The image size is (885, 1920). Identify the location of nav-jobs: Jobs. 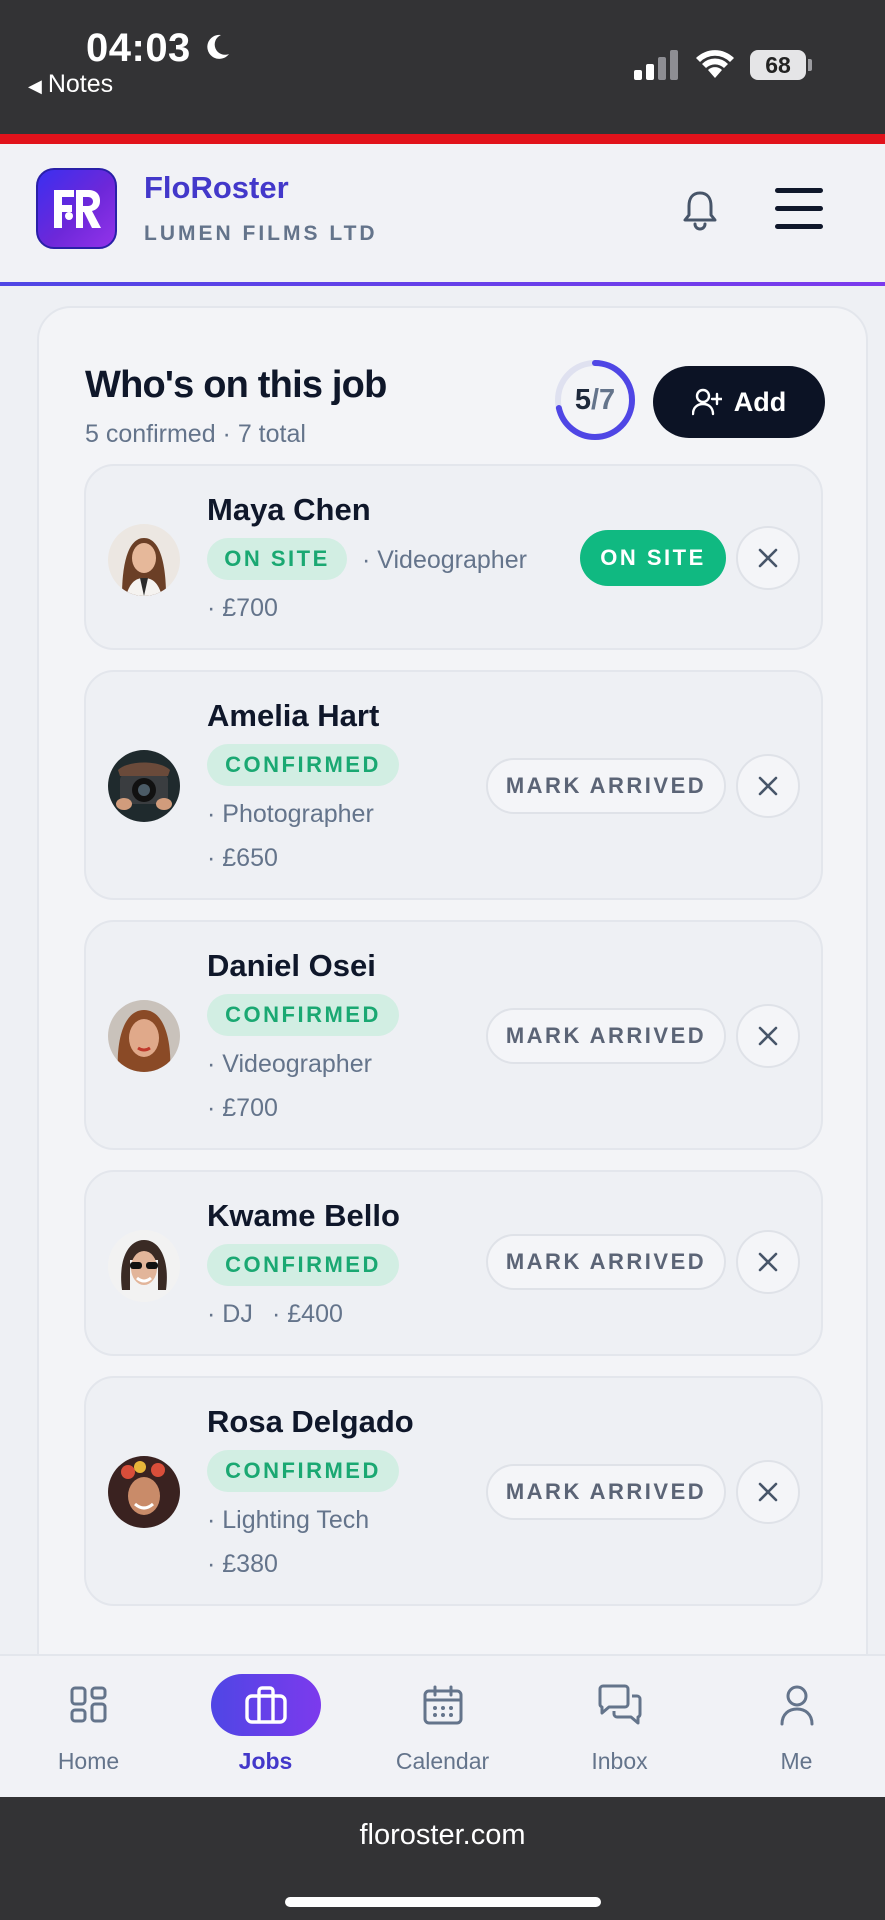
(265, 1726).